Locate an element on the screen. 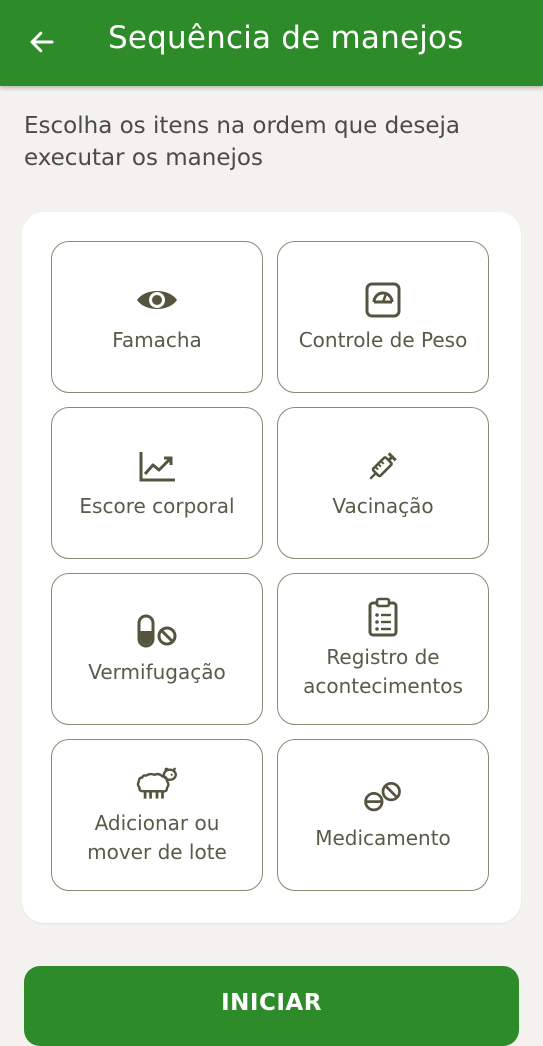  tile-label: Vacinação is located at coordinates (383, 505).